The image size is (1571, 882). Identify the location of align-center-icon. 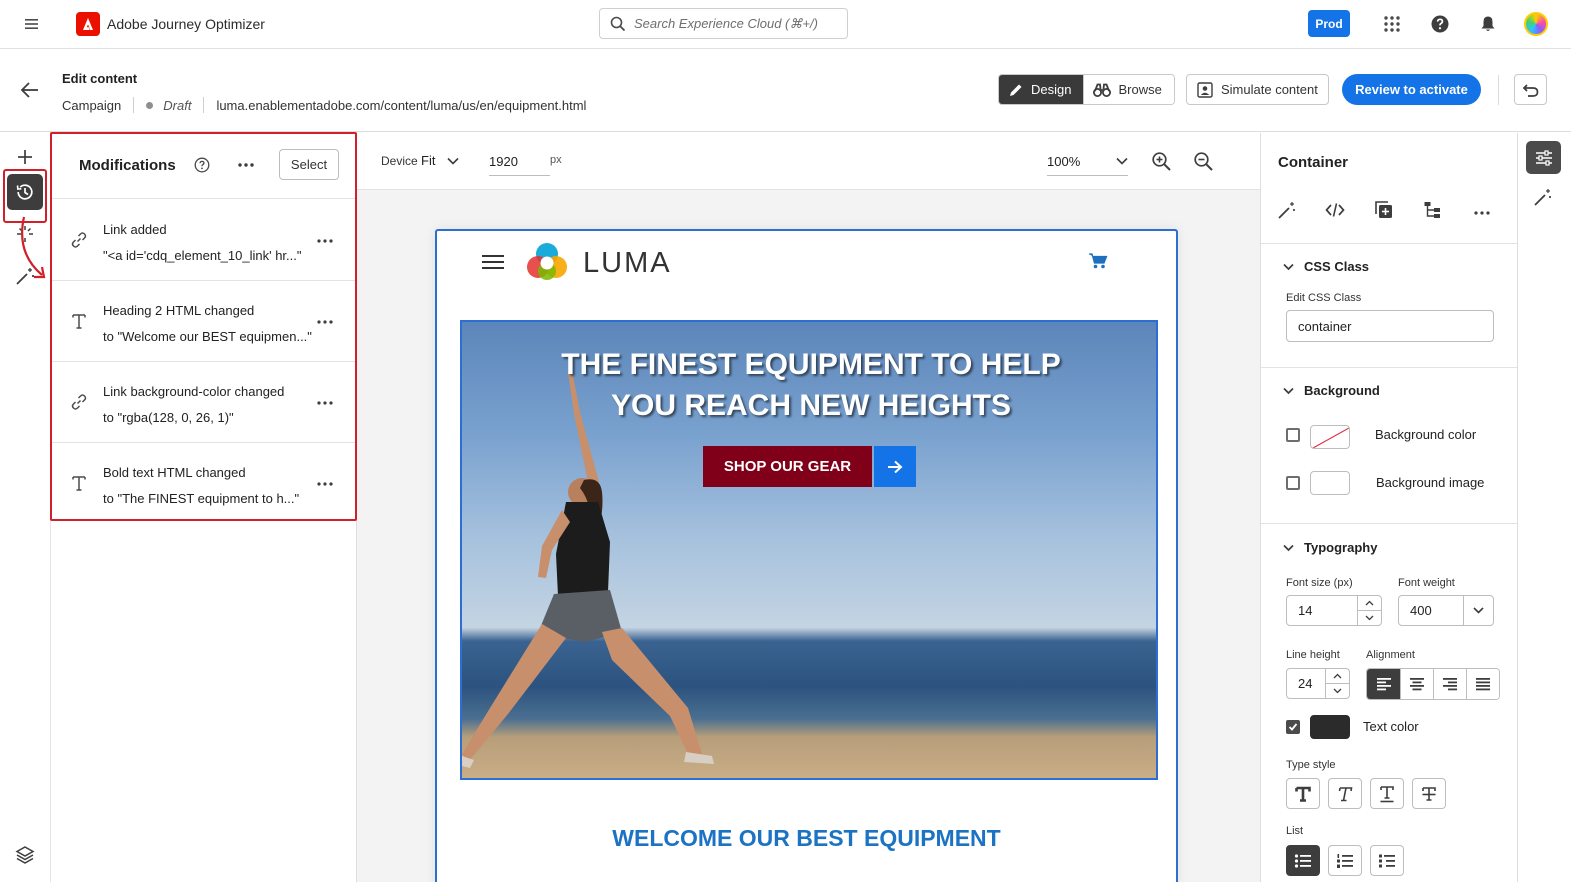
(1416, 684).